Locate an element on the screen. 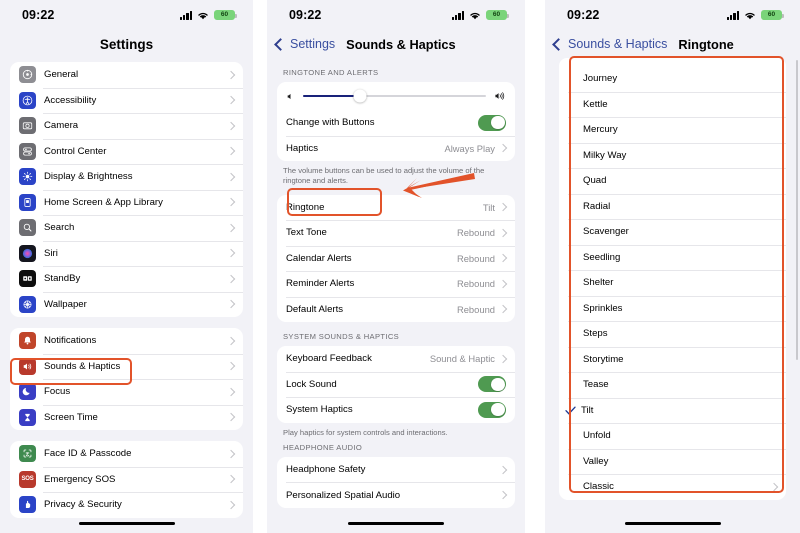 The width and height of the screenshot is (800, 533). display-brightness-icon is located at coordinates (27, 177).